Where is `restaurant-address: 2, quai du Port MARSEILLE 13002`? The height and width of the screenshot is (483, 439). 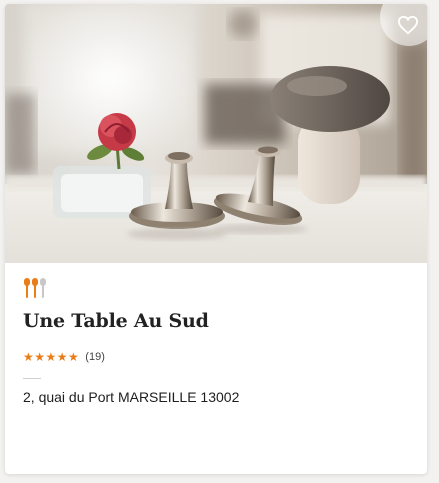 restaurant-address: 2, quai du Port MARSEILLE 13002 is located at coordinates (131, 397).